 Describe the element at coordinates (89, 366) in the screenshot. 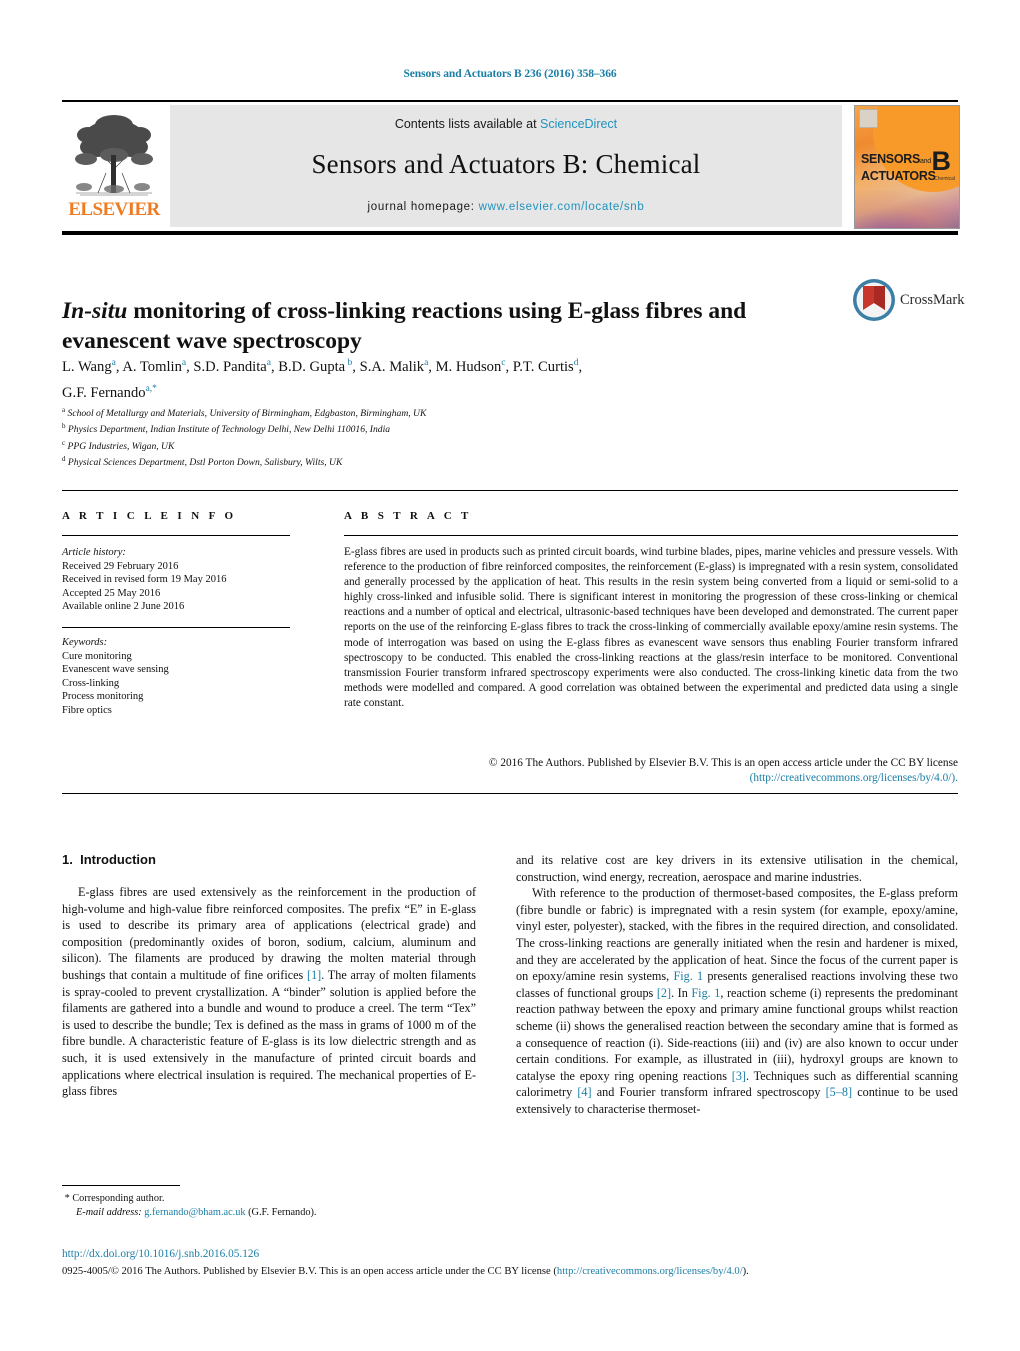

I see `author-item: L. Wanga` at that location.